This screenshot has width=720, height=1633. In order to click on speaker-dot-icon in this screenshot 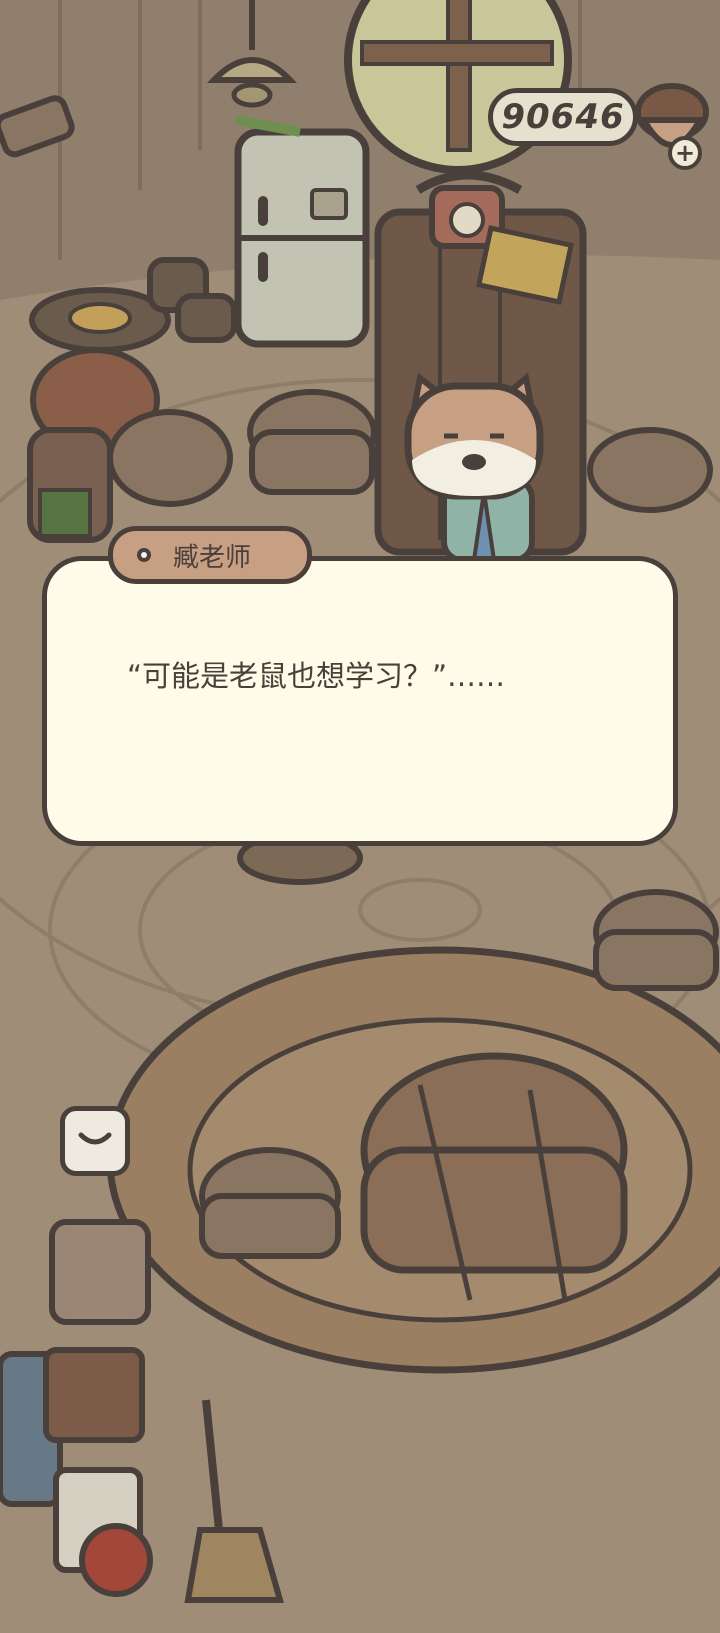, I will do `click(144, 555)`.